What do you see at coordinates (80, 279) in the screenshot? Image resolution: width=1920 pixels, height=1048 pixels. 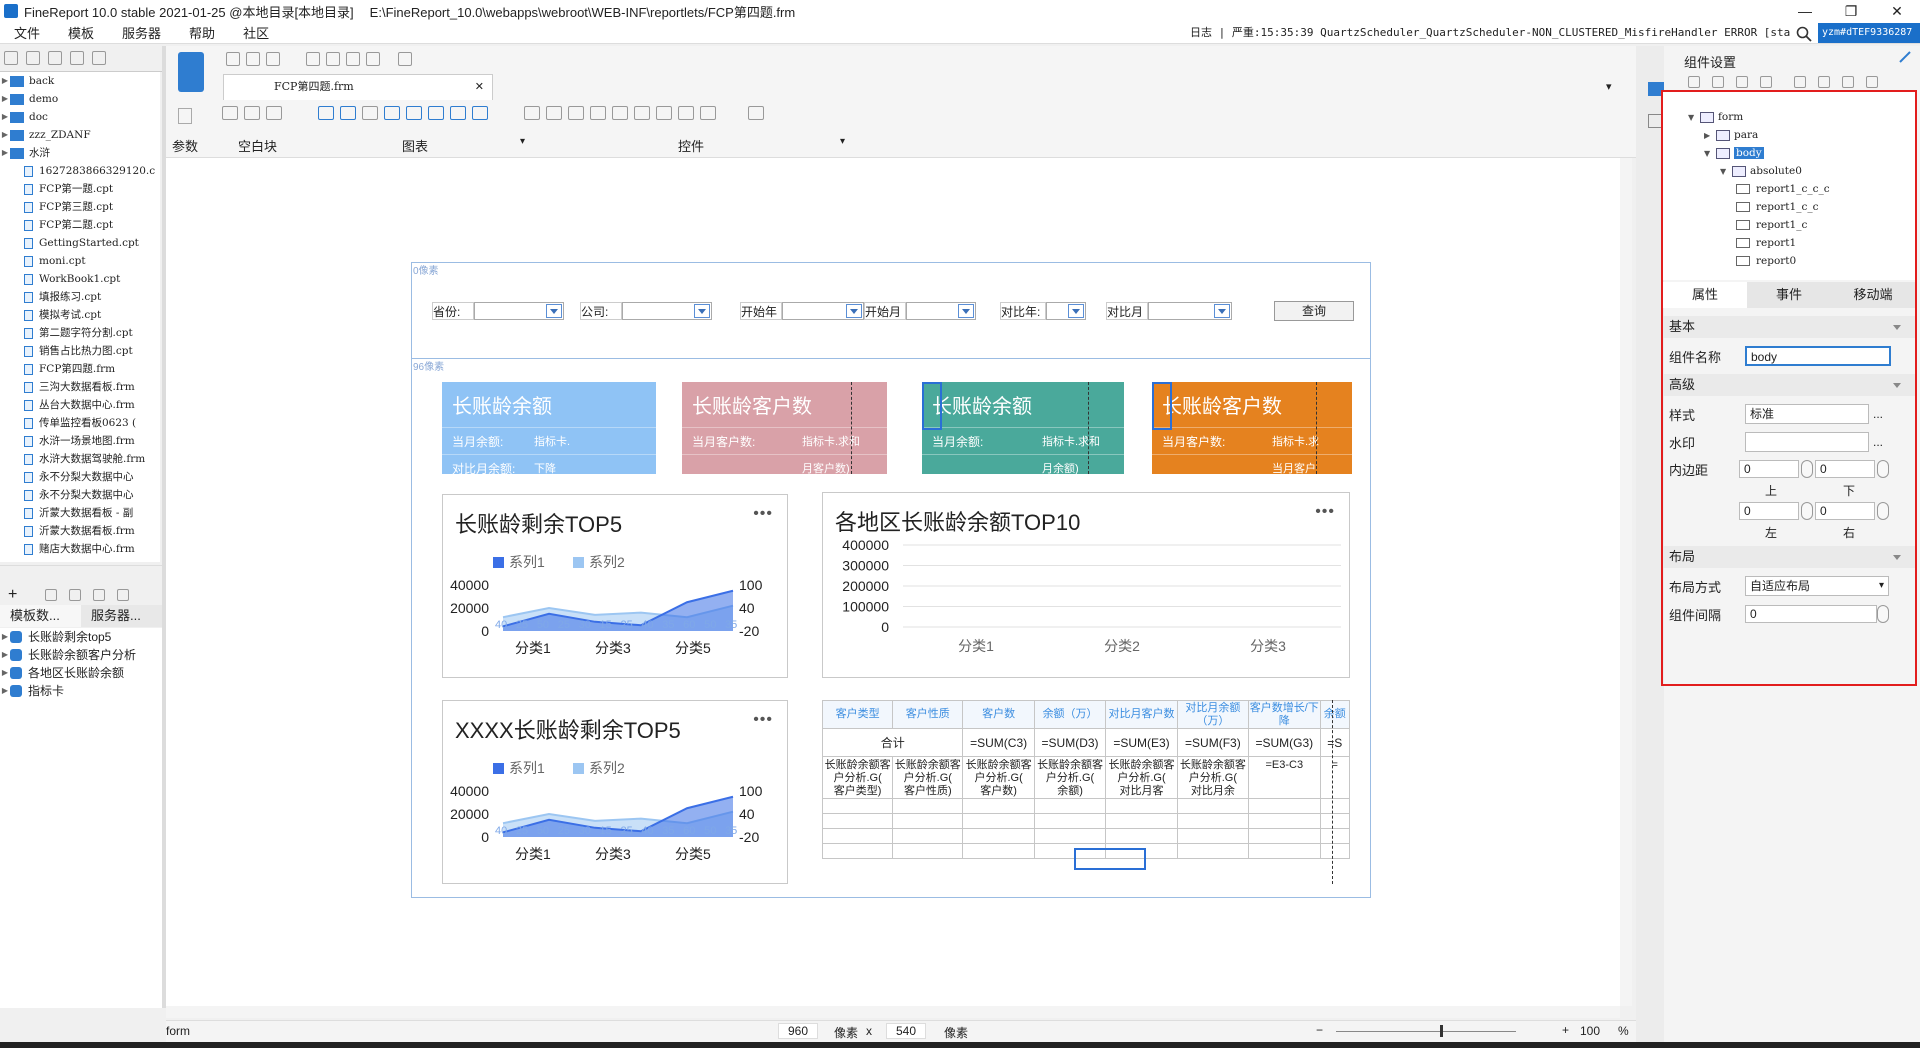 I see `file-tree-item: WorkBook1.cpt` at bounding box center [80, 279].